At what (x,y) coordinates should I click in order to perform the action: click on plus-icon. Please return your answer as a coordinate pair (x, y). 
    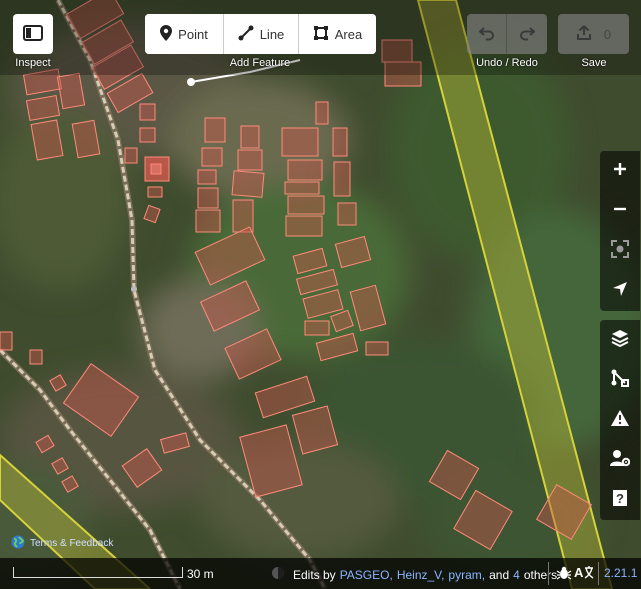
    Looking at the image, I should click on (620, 171).